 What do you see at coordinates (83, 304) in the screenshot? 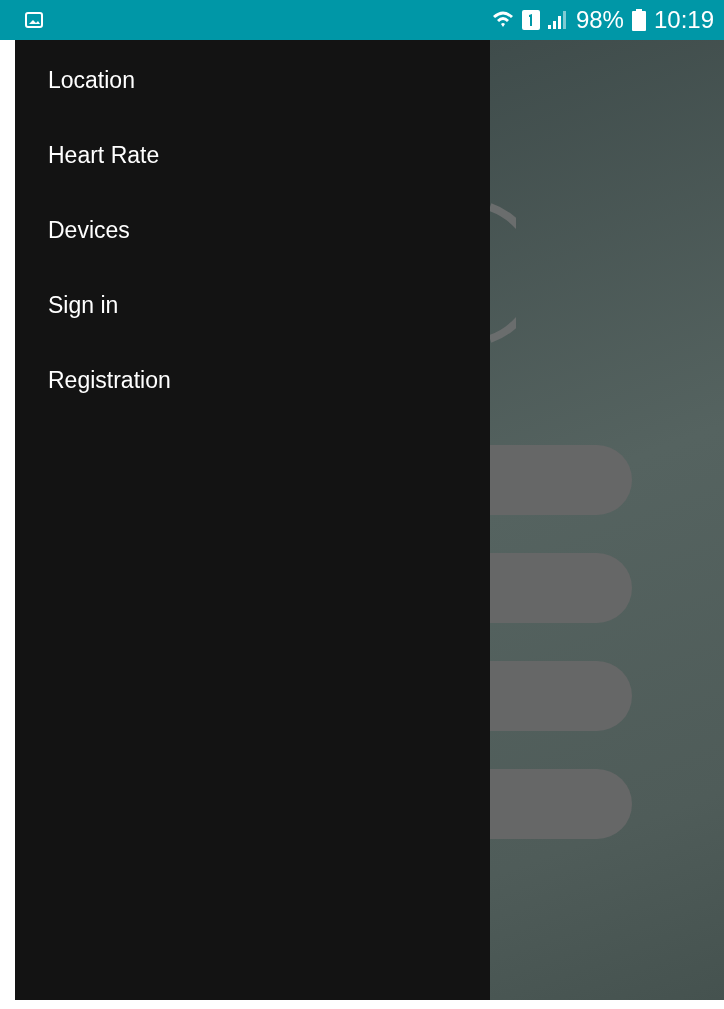
I see `menu-item: Sign in` at bounding box center [83, 304].